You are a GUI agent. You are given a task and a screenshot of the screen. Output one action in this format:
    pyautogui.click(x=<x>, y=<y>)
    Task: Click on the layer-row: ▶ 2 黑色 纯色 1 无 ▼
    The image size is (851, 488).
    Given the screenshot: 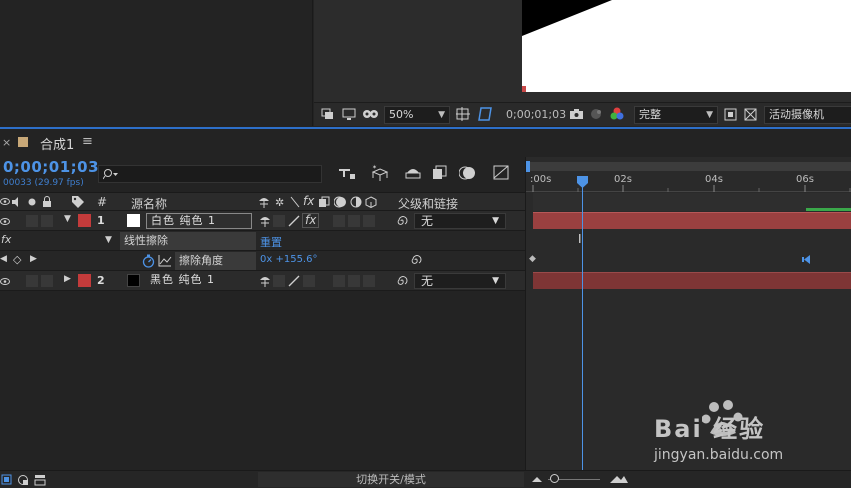 What is the action you would take?
    pyautogui.click(x=262, y=281)
    